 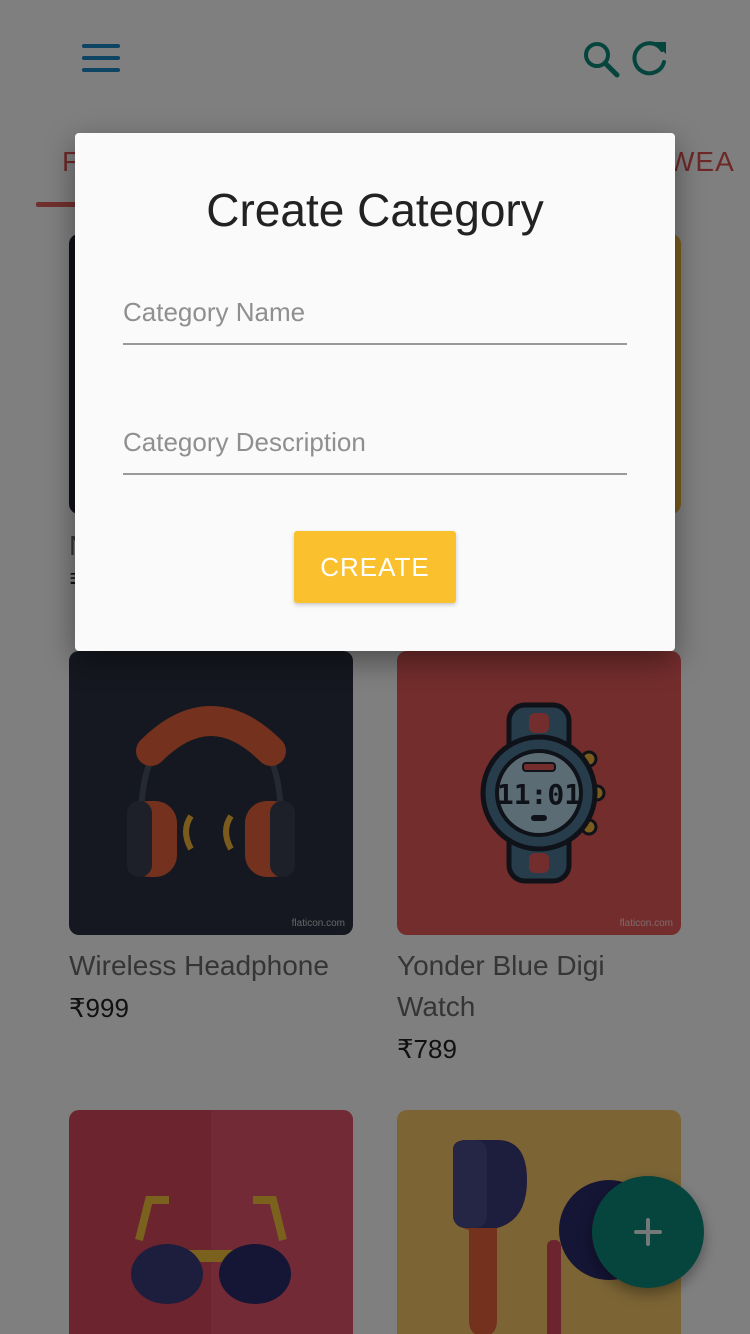 What do you see at coordinates (375, 567) in the screenshot?
I see `create-button: CREATE` at bounding box center [375, 567].